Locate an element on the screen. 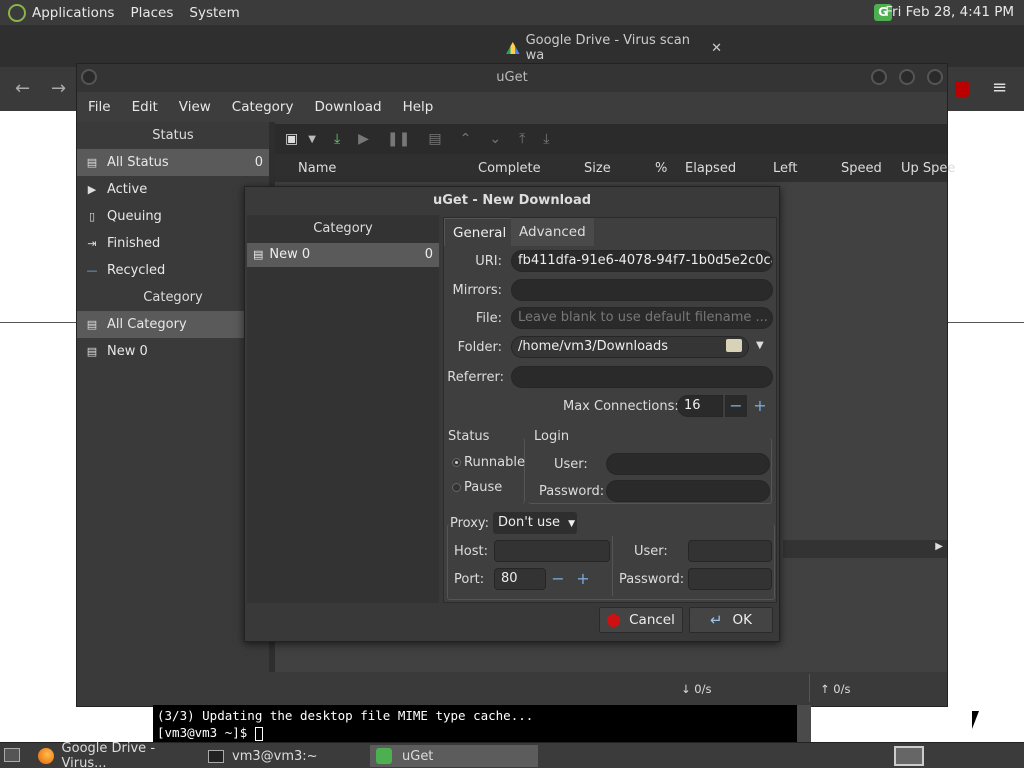  move-down-icon: ⌄ is located at coordinates (495, 139).